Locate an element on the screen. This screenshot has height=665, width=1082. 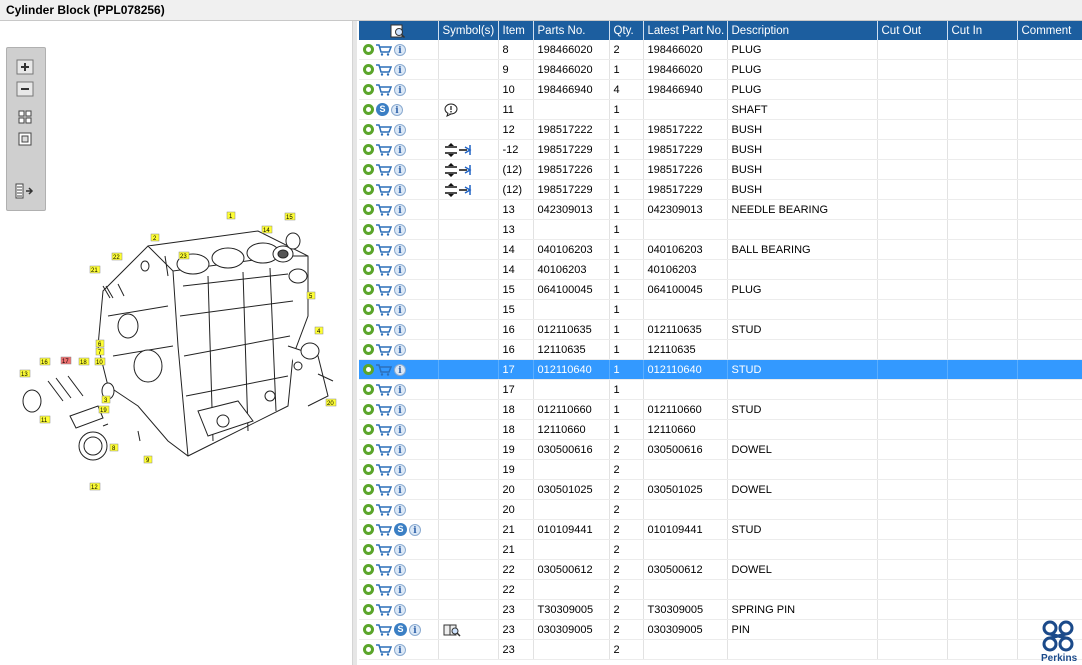
fit-page-icon is located at coordinates (25, 139).